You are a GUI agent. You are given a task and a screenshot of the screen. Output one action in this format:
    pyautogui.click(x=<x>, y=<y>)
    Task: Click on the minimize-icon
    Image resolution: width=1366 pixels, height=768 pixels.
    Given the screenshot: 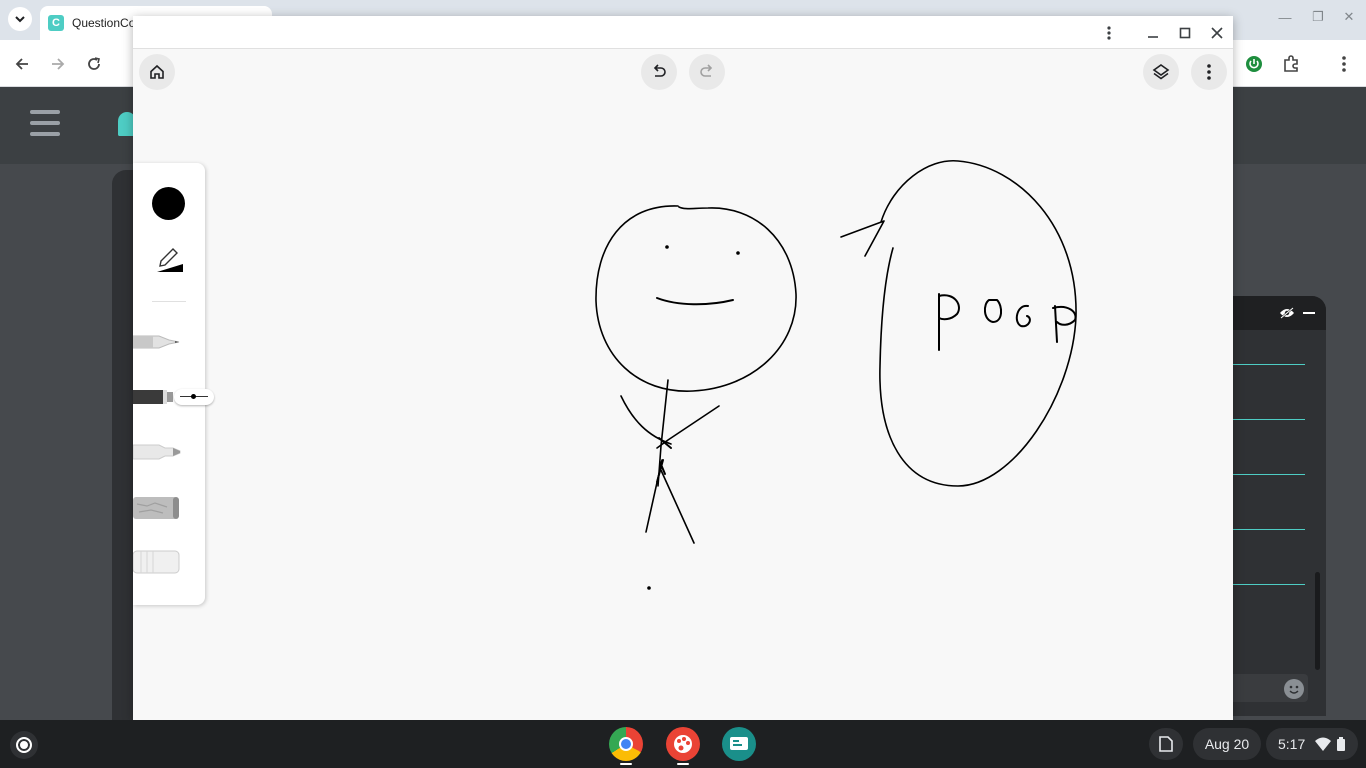 What is the action you would take?
    pyautogui.click(x=1153, y=33)
    